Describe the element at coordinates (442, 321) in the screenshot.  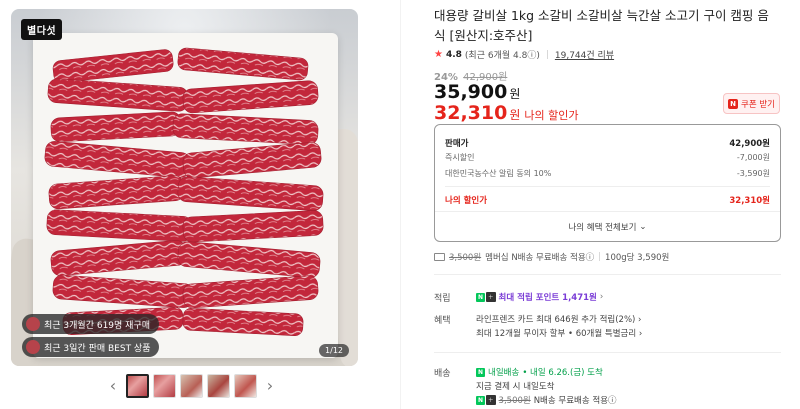
I see `card-benefit-label: 혜택` at that location.